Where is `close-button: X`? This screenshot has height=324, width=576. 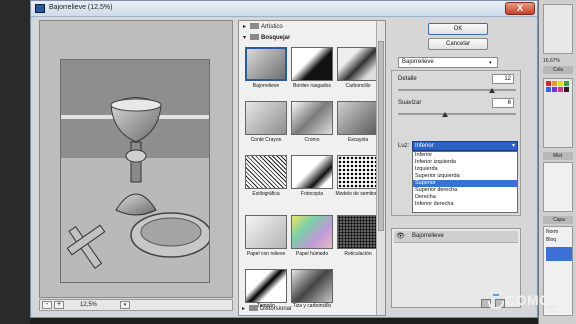 close-button: X is located at coordinates (520, 8).